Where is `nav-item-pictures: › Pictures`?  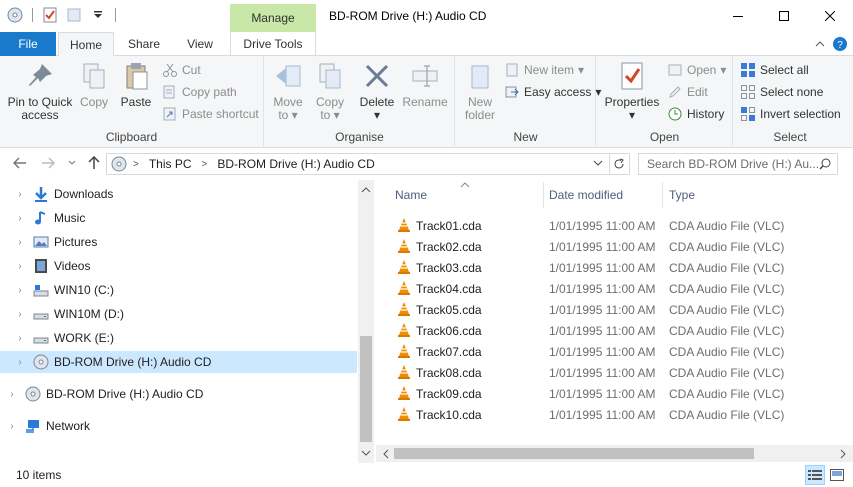 nav-item-pictures: › Pictures is located at coordinates (178, 242).